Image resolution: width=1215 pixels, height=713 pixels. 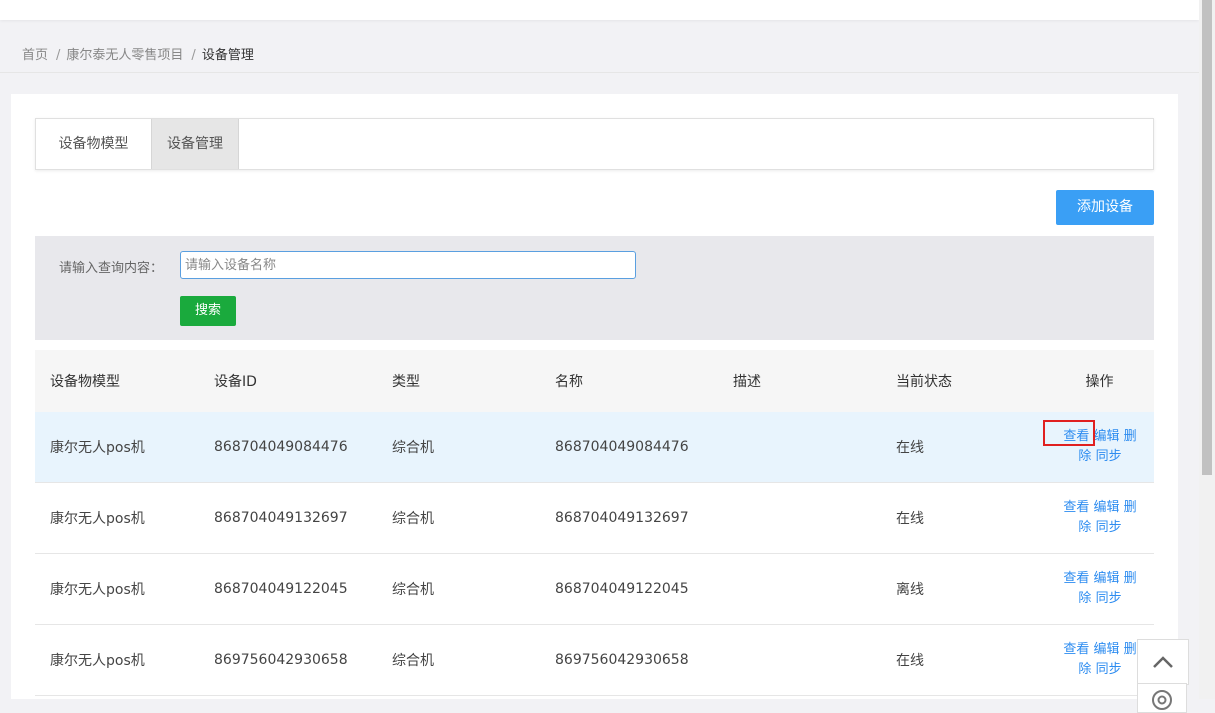 What do you see at coordinates (622, 447) in the screenshot?
I see `cell-name: 868704049084476` at bounding box center [622, 447].